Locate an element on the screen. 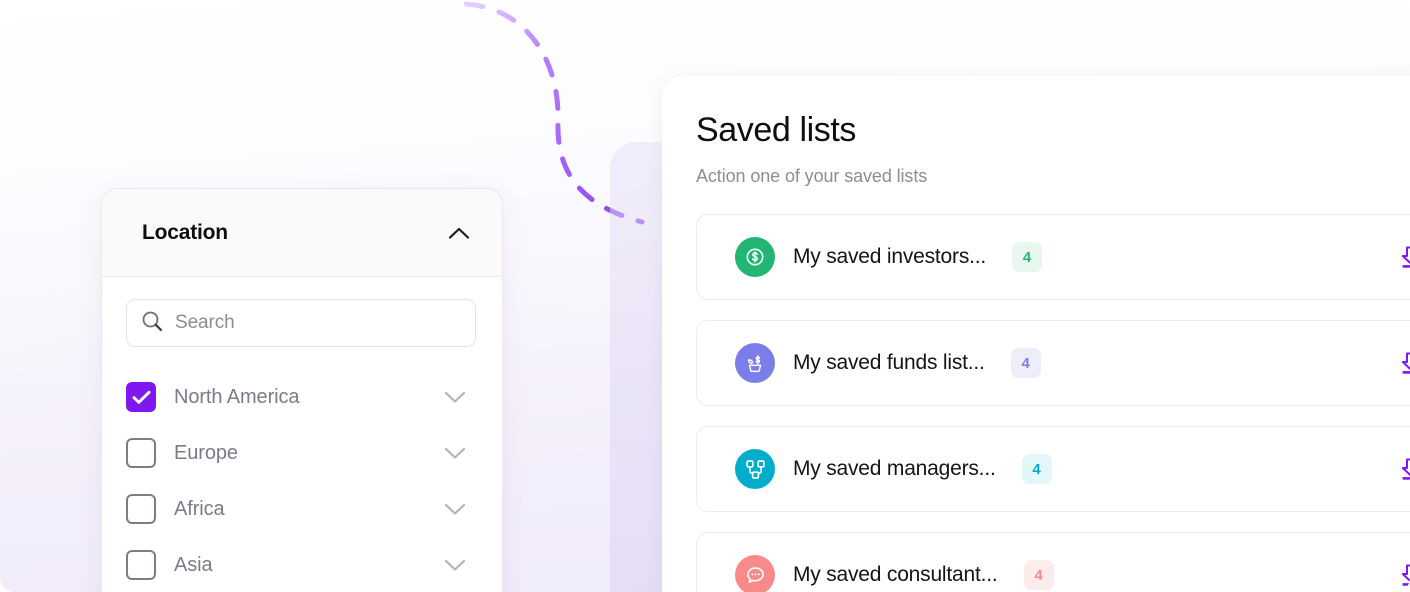  region-label: North America is located at coordinates (237, 396).